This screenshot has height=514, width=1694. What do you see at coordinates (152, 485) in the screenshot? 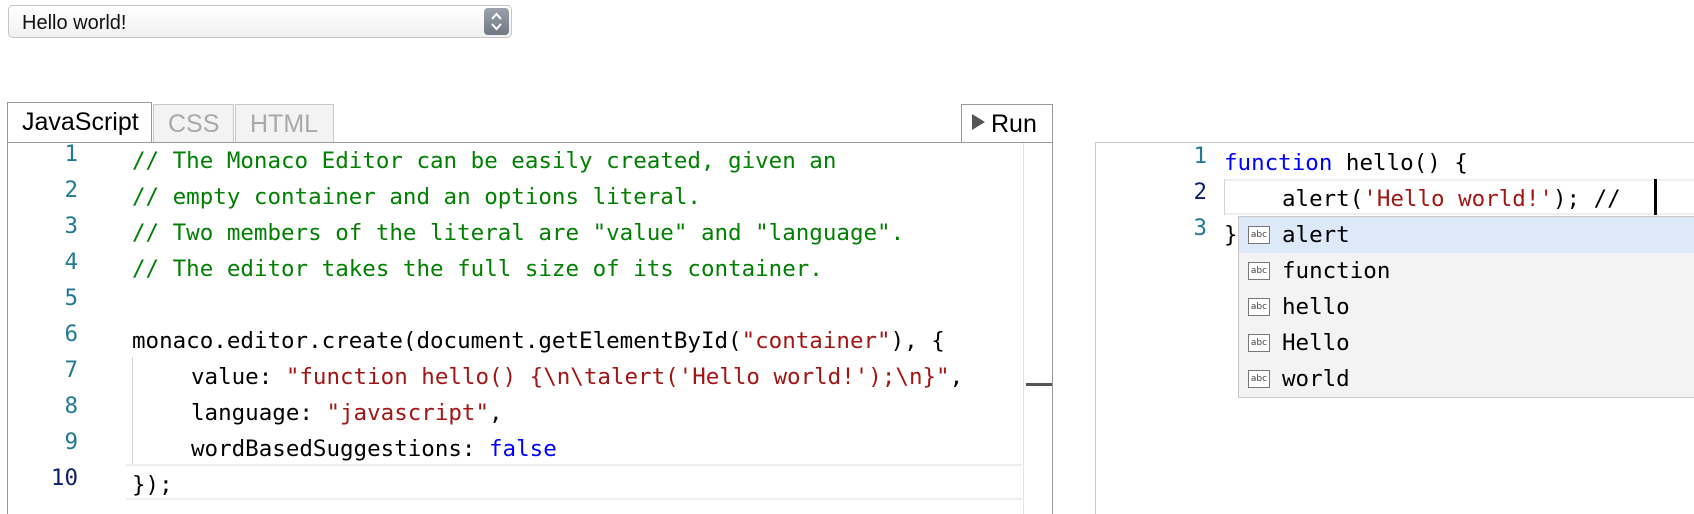
I see `code-line-10: });` at bounding box center [152, 485].